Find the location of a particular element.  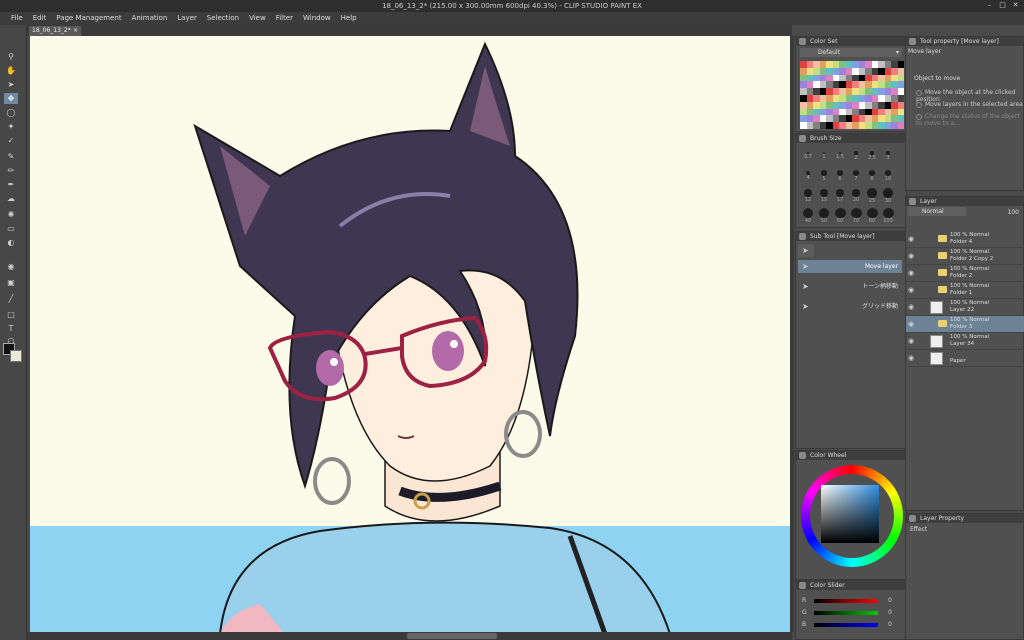

brush-size-option: 50 is located at coordinates (824, 216).